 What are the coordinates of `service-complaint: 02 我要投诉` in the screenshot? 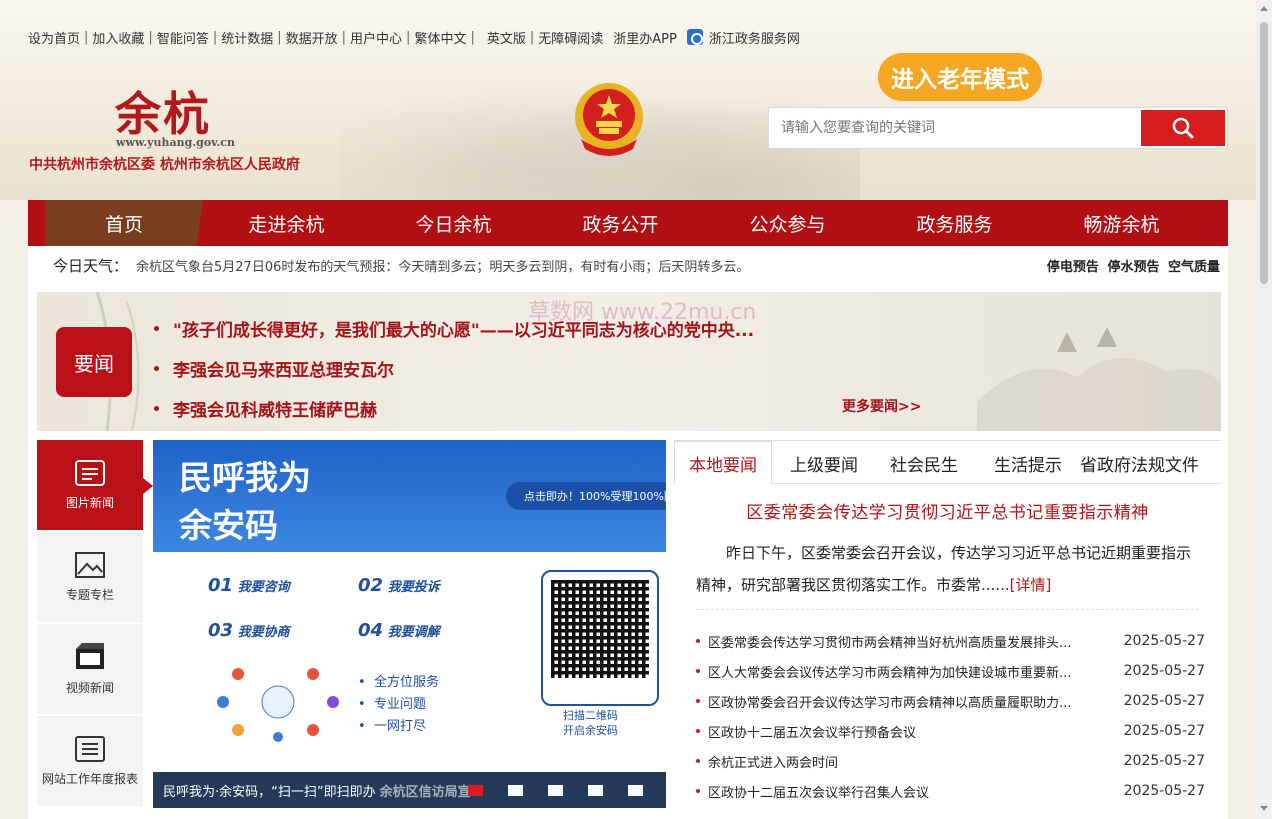 It's located at (399, 585).